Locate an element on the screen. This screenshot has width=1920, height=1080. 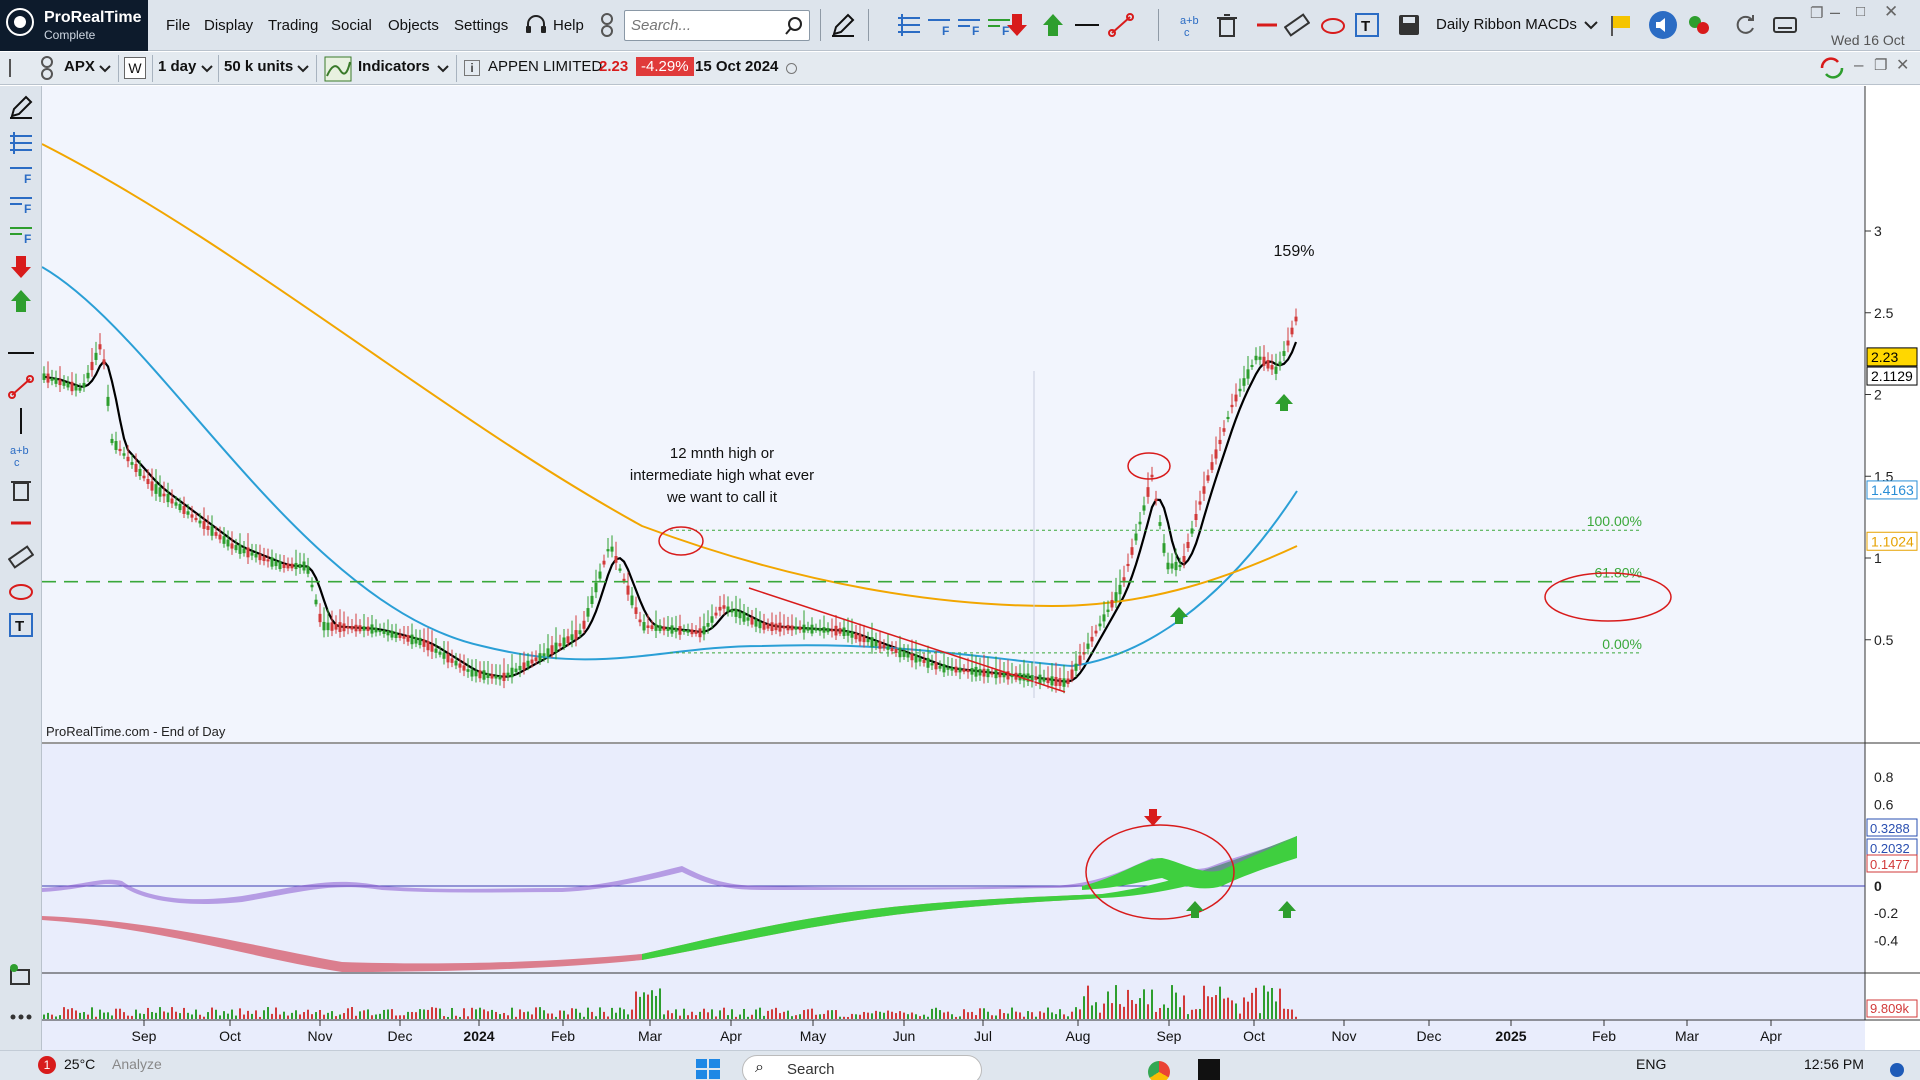
search-icon is located at coordinates (794, 26).